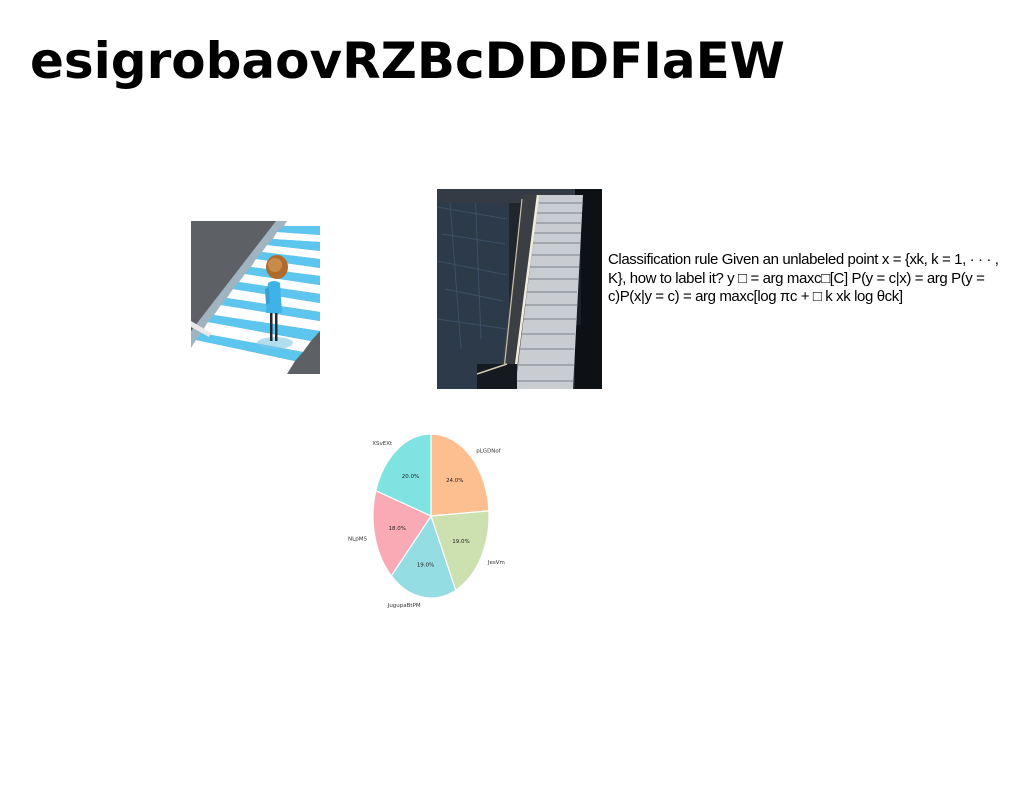 Image resolution: width=1024 pixels, height=788 pixels. I want to click on pie-pct-label-JugupaBtPM: 19.0%, so click(425, 566).